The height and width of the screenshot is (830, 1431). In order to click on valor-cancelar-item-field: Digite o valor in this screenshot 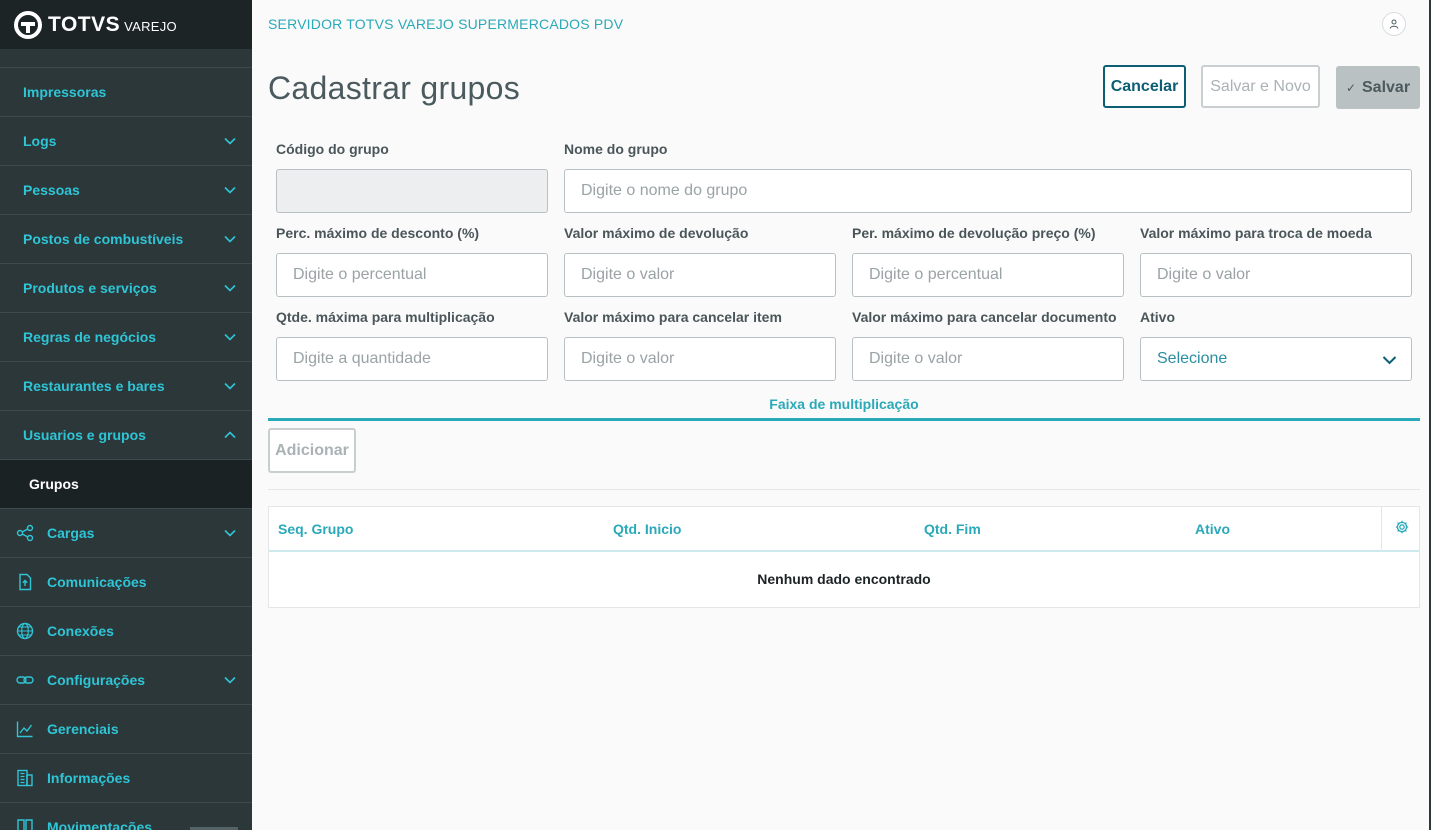, I will do `click(700, 359)`.